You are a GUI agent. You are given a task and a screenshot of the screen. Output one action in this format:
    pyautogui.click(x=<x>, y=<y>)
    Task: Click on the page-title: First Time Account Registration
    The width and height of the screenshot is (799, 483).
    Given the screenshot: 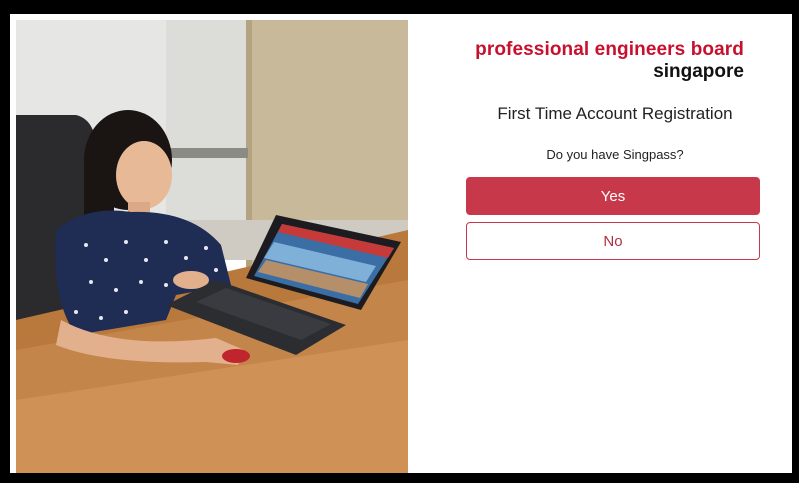 What is the action you would take?
    pyautogui.click(x=615, y=113)
    